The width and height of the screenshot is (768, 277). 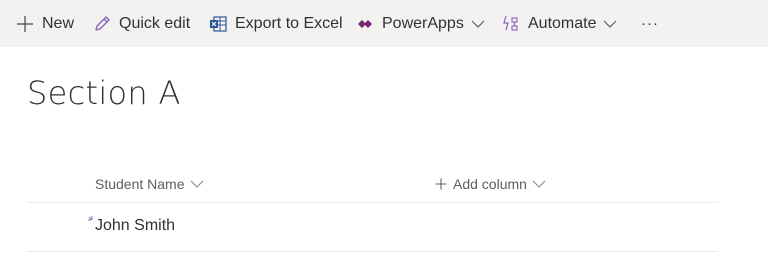 I want to click on column-header-label: Student Name, so click(x=140, y=184).